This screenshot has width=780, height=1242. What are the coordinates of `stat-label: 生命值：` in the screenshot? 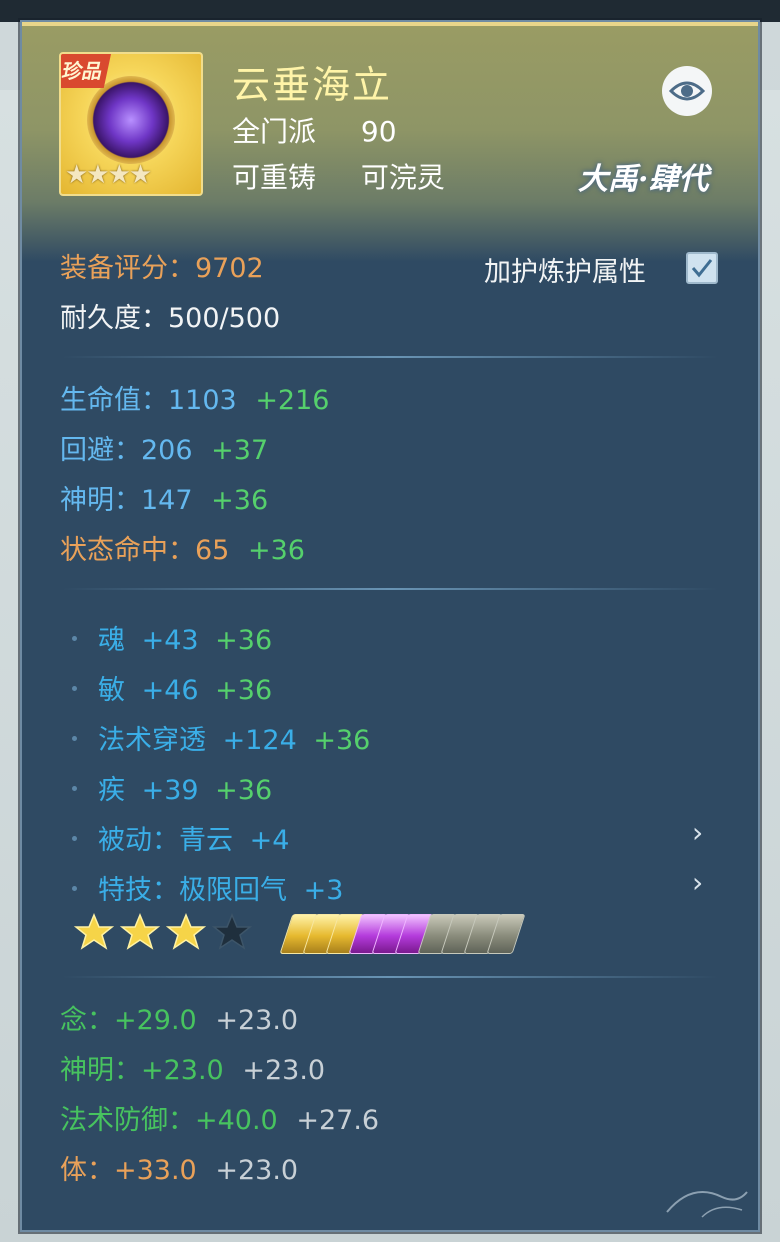 It's located at (114, 400).